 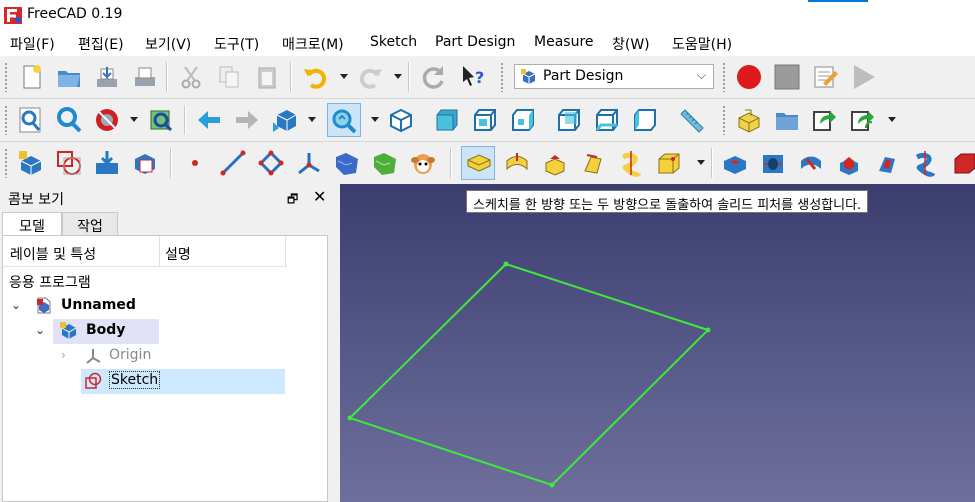 I want to click on additive-primitive-dropdown-icon, so click(x=701, y=162).